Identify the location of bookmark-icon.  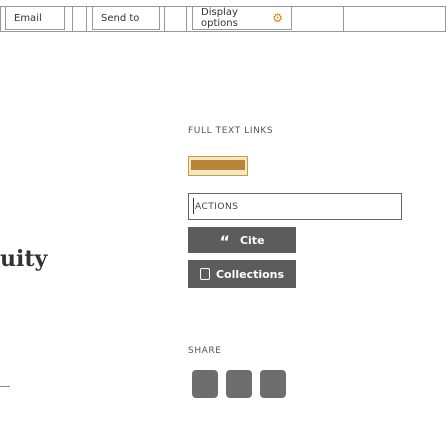
(204, 274).